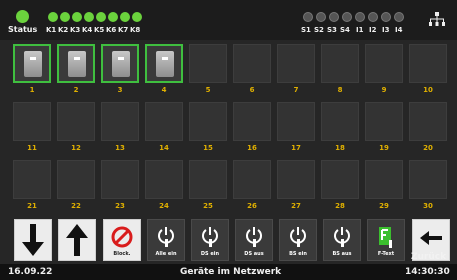  I want to click on ds-off-label: DS aus, so click(254, 254).